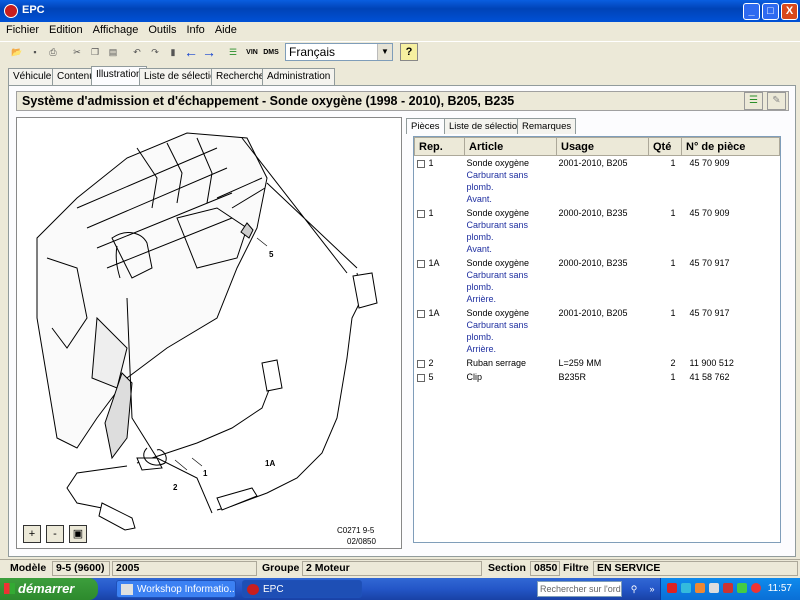 This screenshot has width=800, height=600. Describe the element at coordinates (302, 589) in the screenshot. I see `taskbar-epc-button: EPC` at that location.